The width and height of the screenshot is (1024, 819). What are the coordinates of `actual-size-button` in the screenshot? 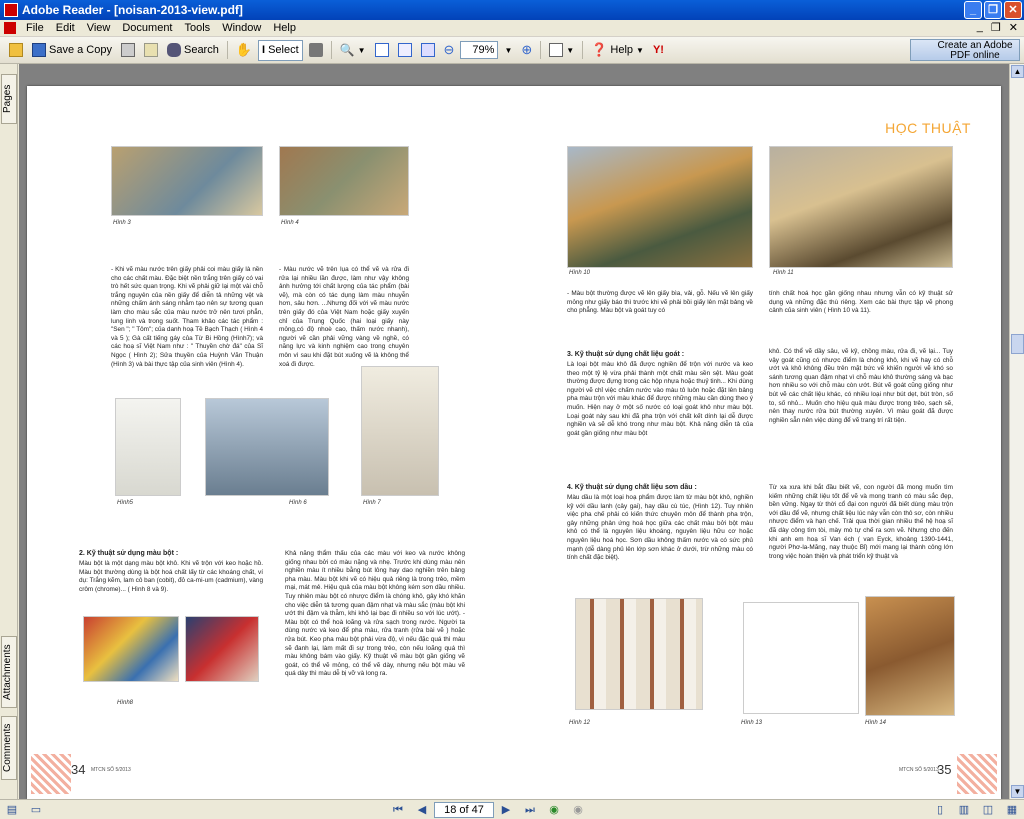 It's located at (382, 50).